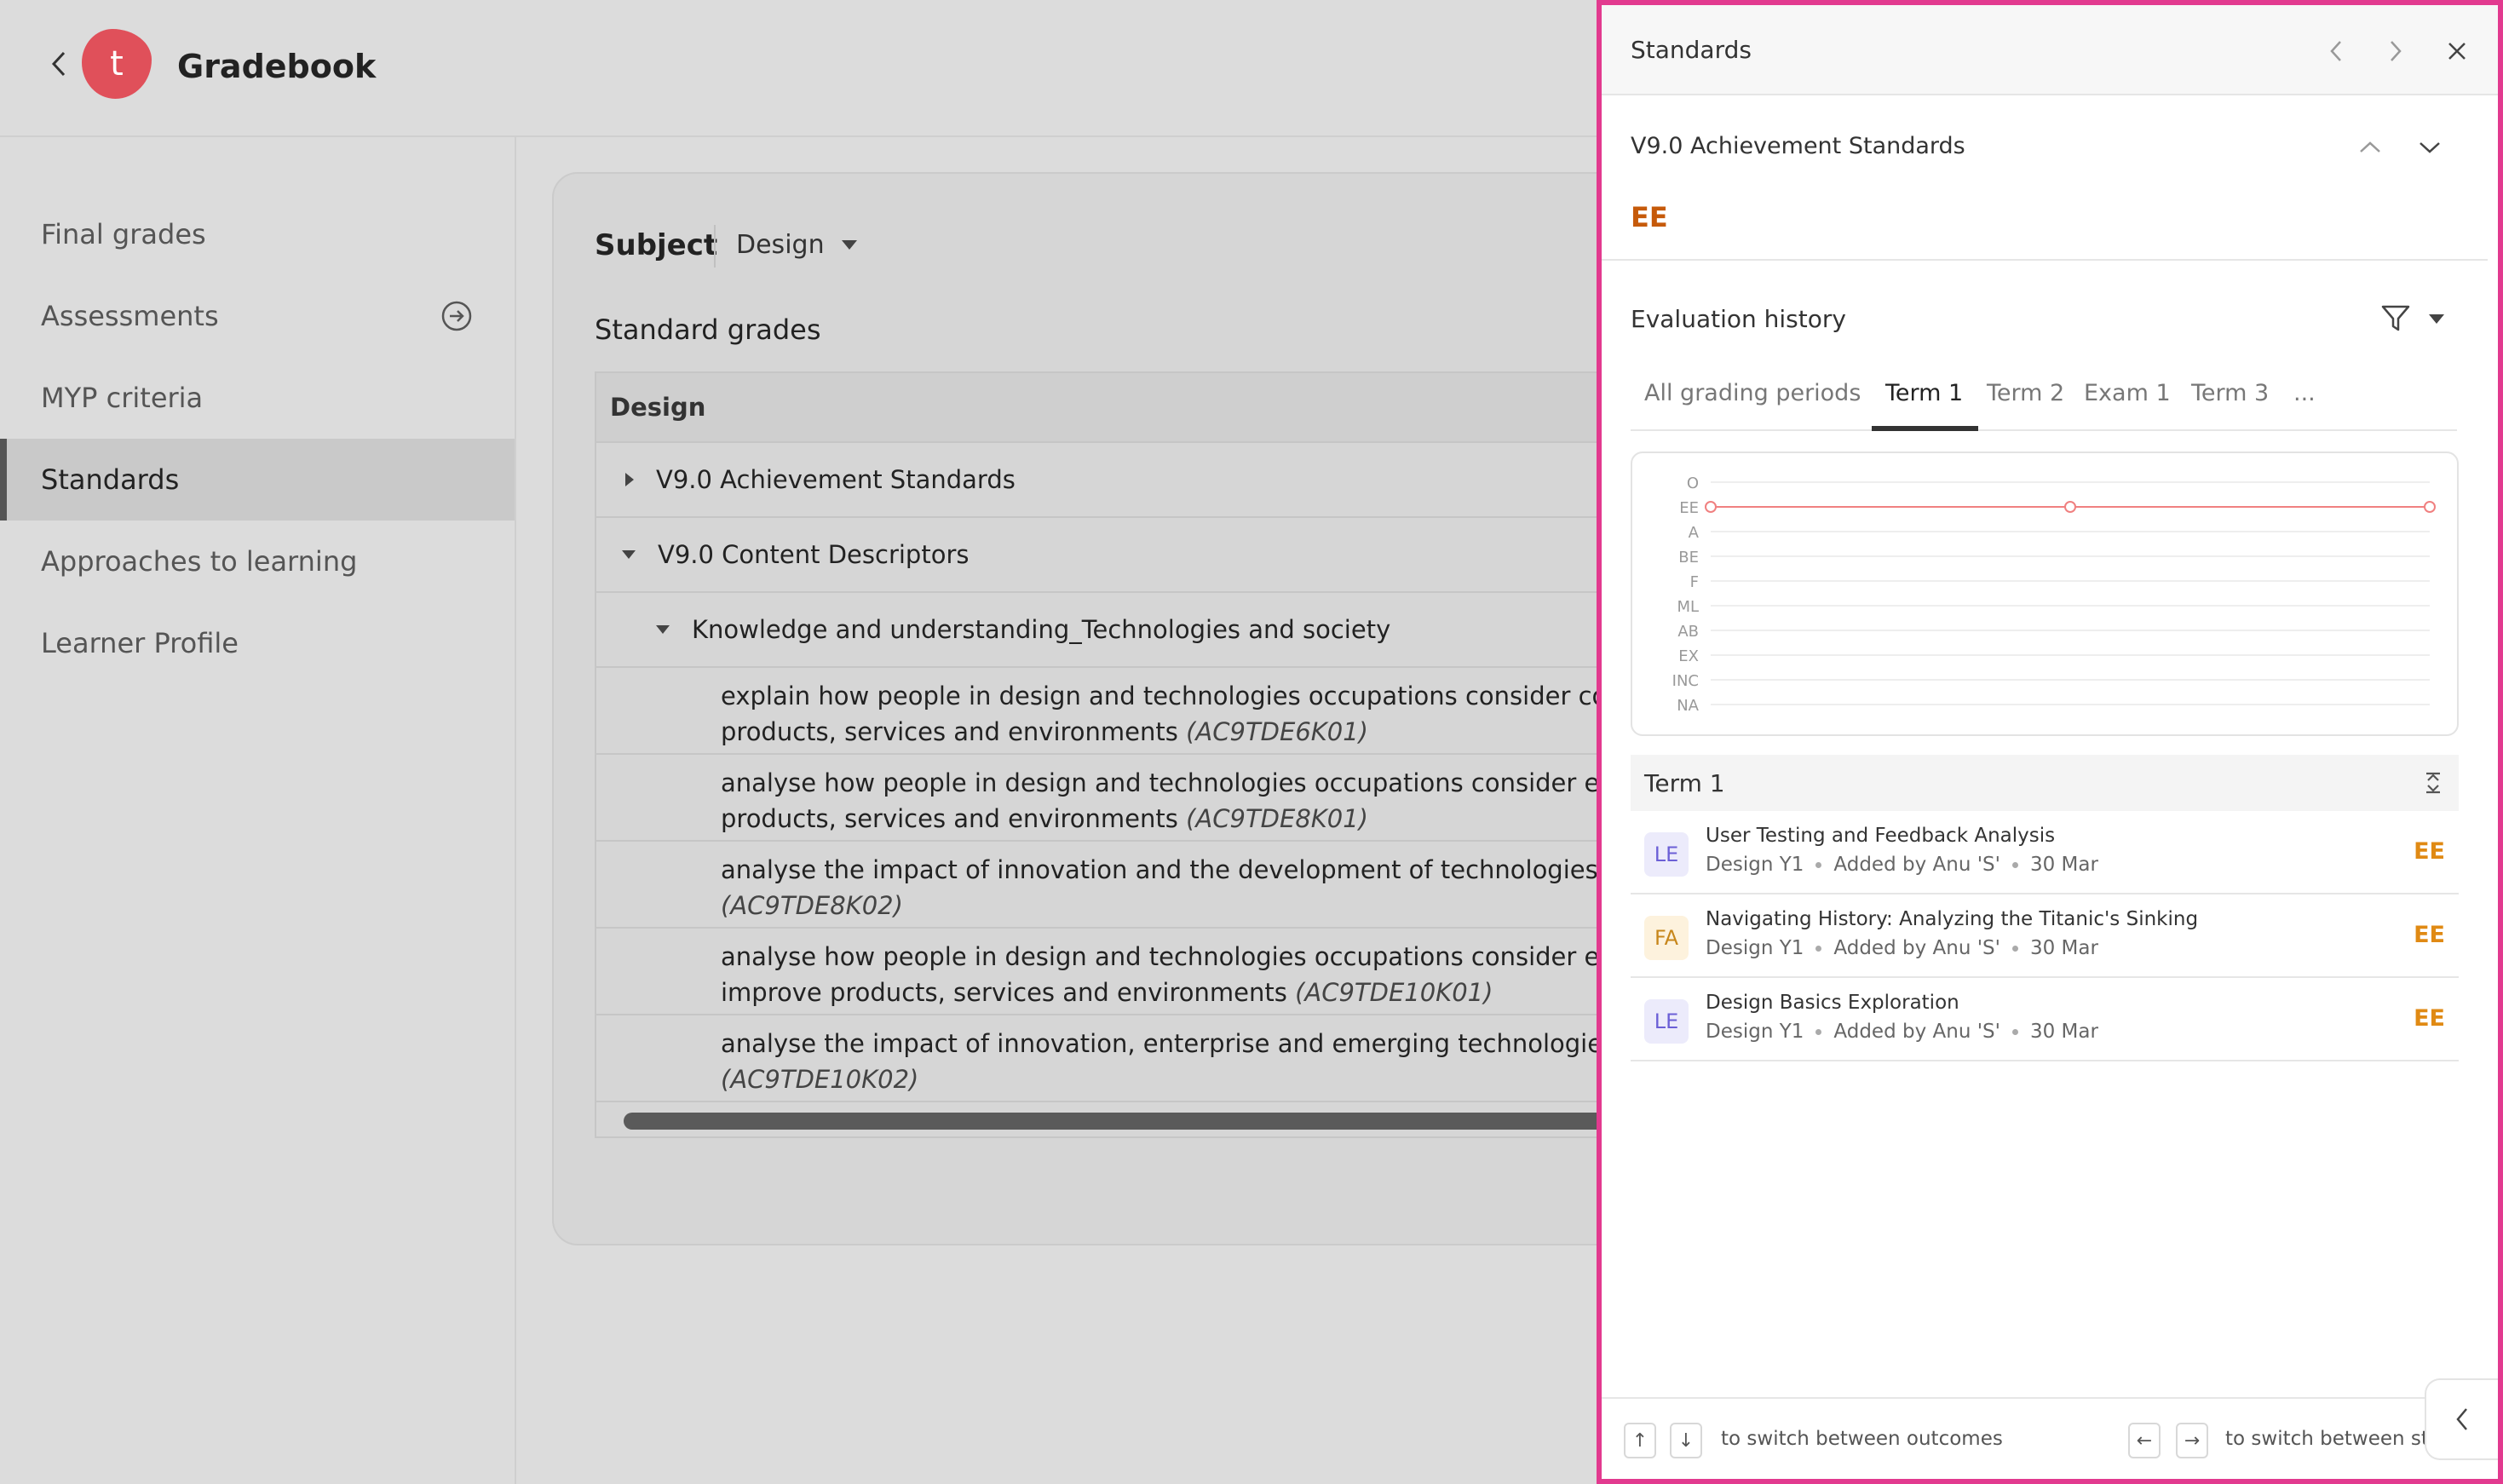 This screenshot has height=1484, width=2503. I want to click on sidebar-item-assessments: Assessments, so click(257, 316).